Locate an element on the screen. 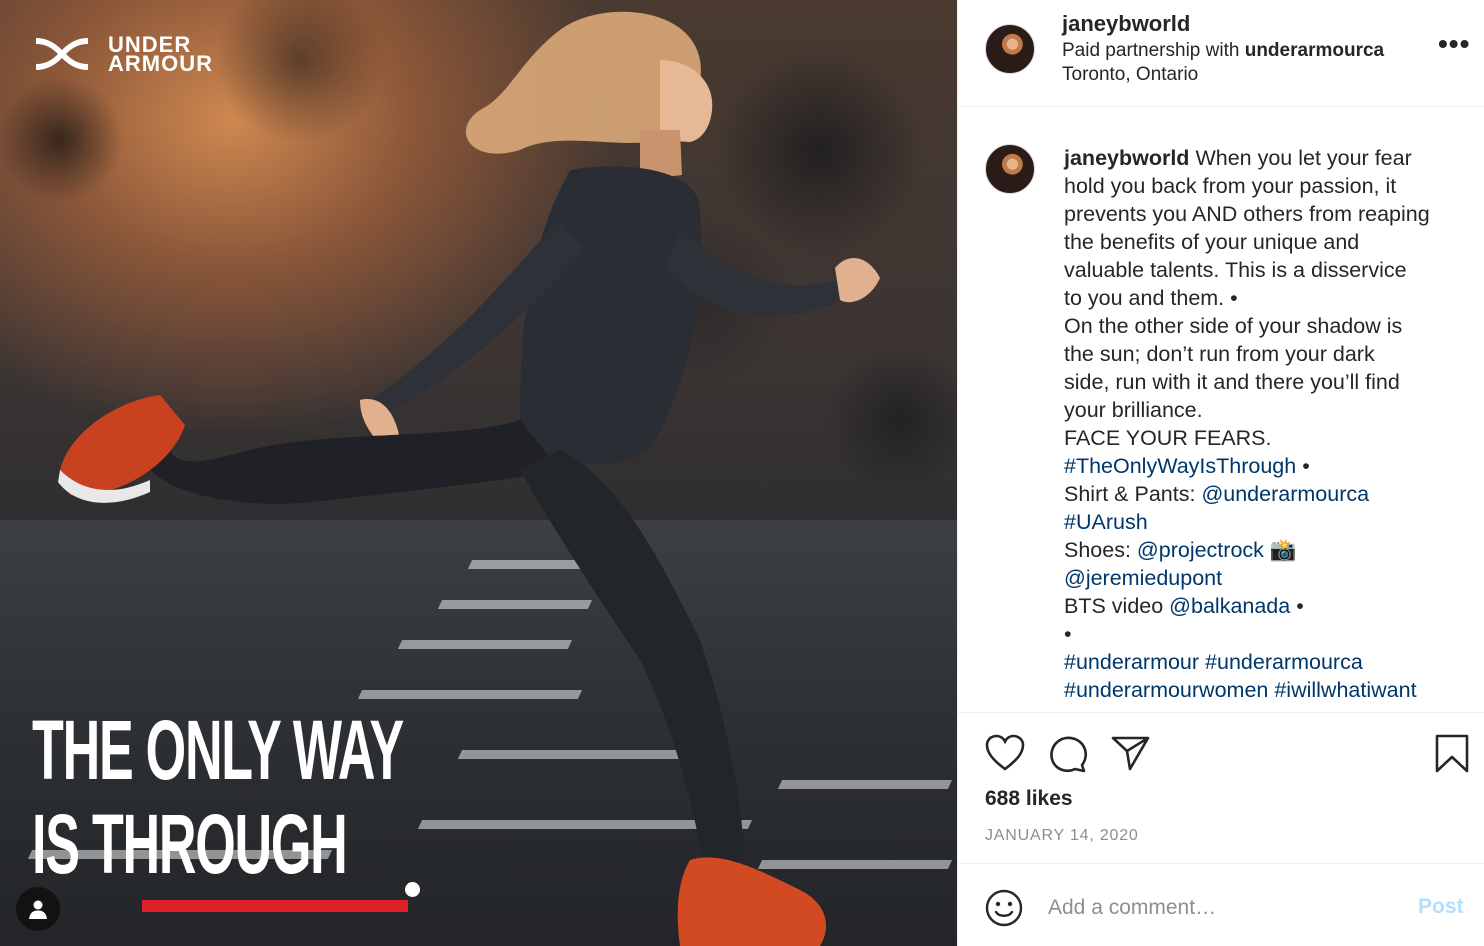 Image resolution: width=1484 pixels, height=946 pixels. add-comment-bar: Post is located at coordinates (1221, 905).